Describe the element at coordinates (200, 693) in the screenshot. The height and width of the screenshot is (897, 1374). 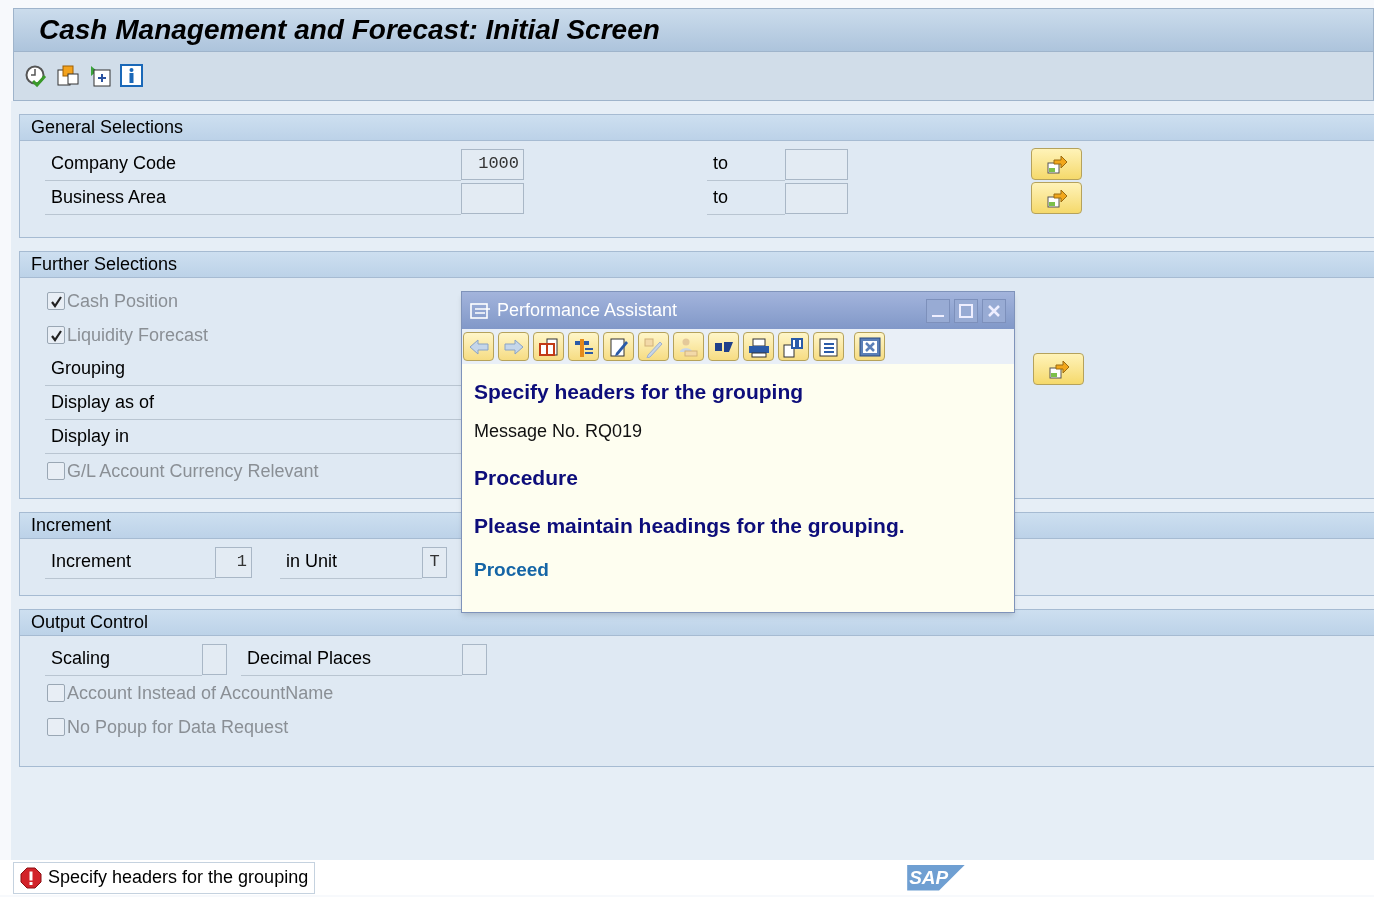
I see `checkbox-label: Account Instead of AccountName` at that location.